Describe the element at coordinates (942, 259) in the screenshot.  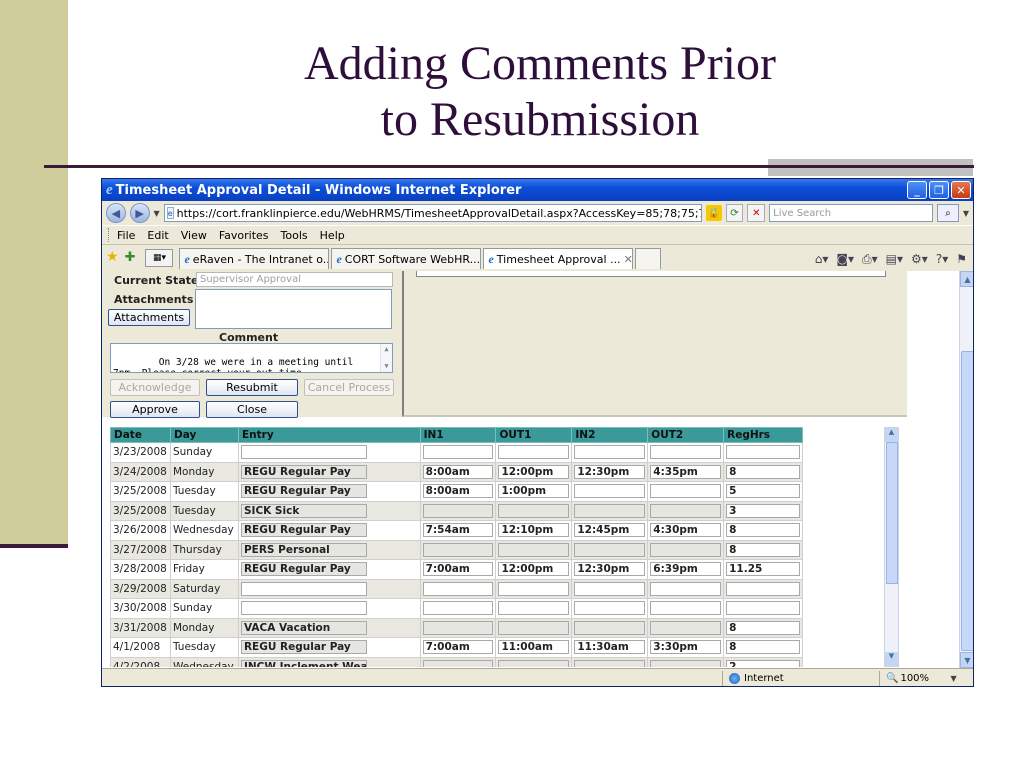
I see `help-icon: ?▾` at that location.